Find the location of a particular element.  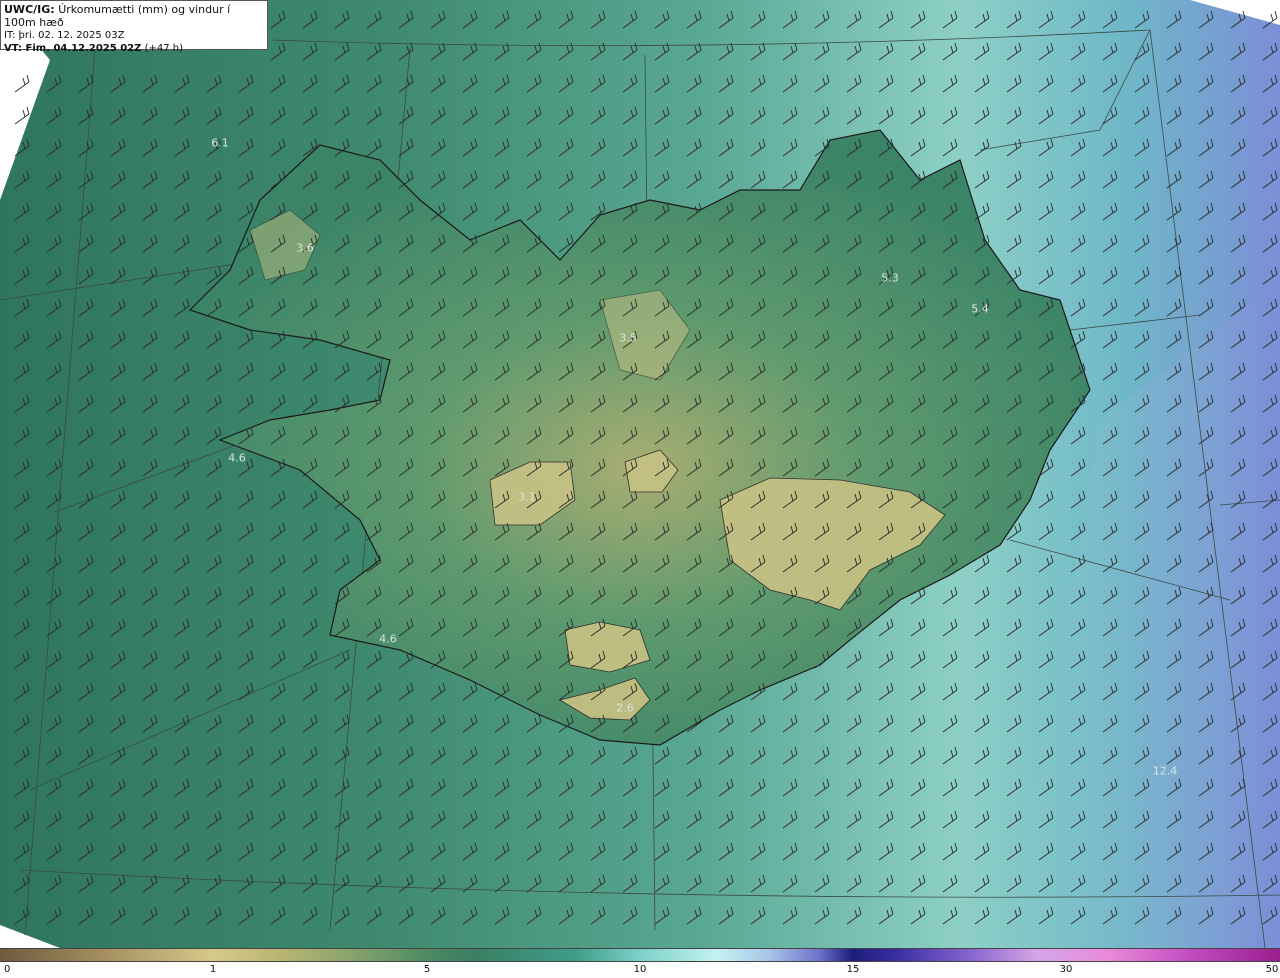

precip-colorbar is located at coordinates (640, 955).